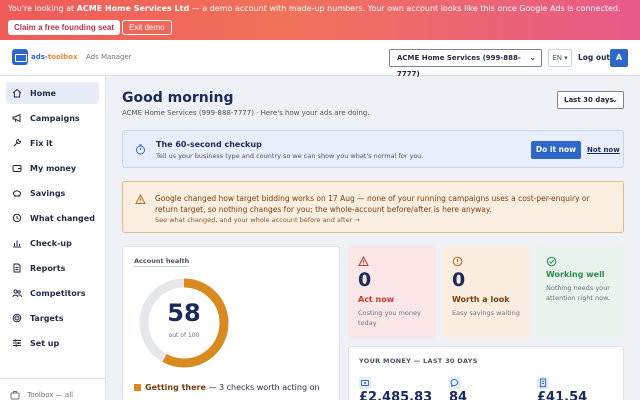  I want to click on megaphone-icon, so click(16, 118).